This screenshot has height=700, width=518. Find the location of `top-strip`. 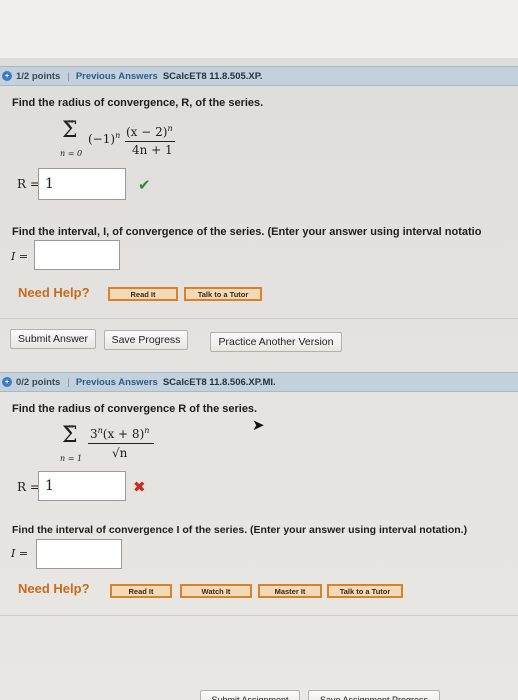

top-strip is located at coordinates (259, 29).